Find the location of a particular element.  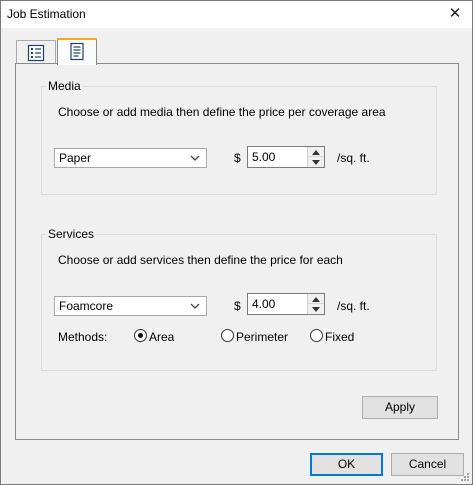

close-icon: ✕ is located at coordinates (455, 13).